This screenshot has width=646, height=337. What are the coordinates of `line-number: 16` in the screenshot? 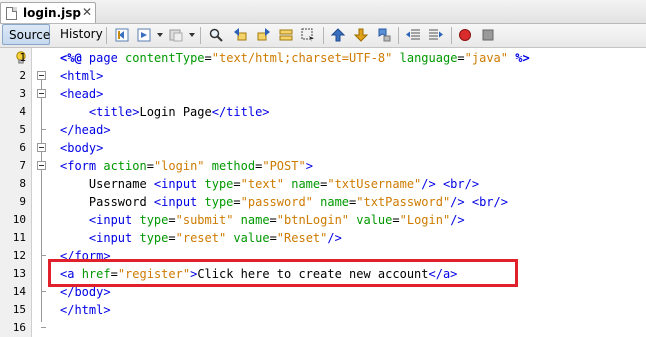 It's located at (19, 327).